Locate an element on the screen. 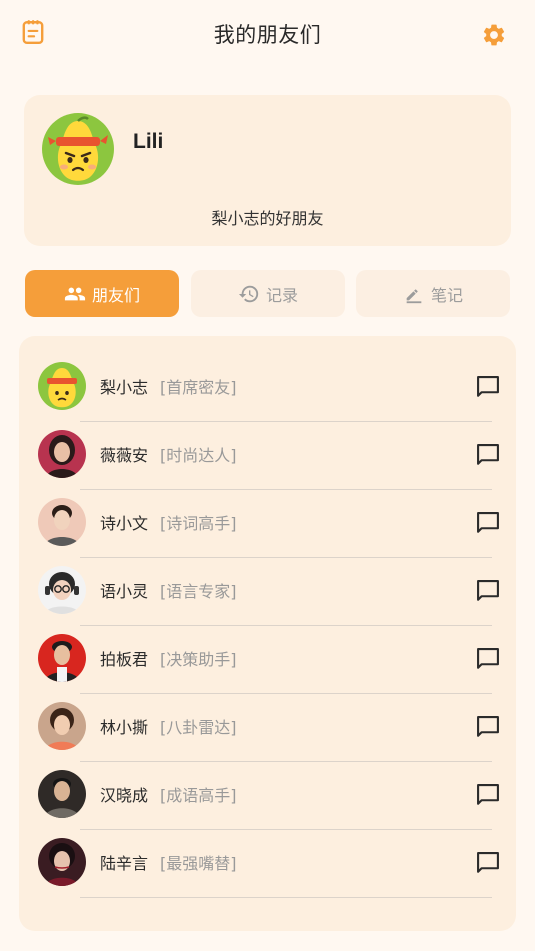 This screenshot has height=951, width=535. tab-bar: 朋友们 记录 笔记 is located at coordinates (267, 293).